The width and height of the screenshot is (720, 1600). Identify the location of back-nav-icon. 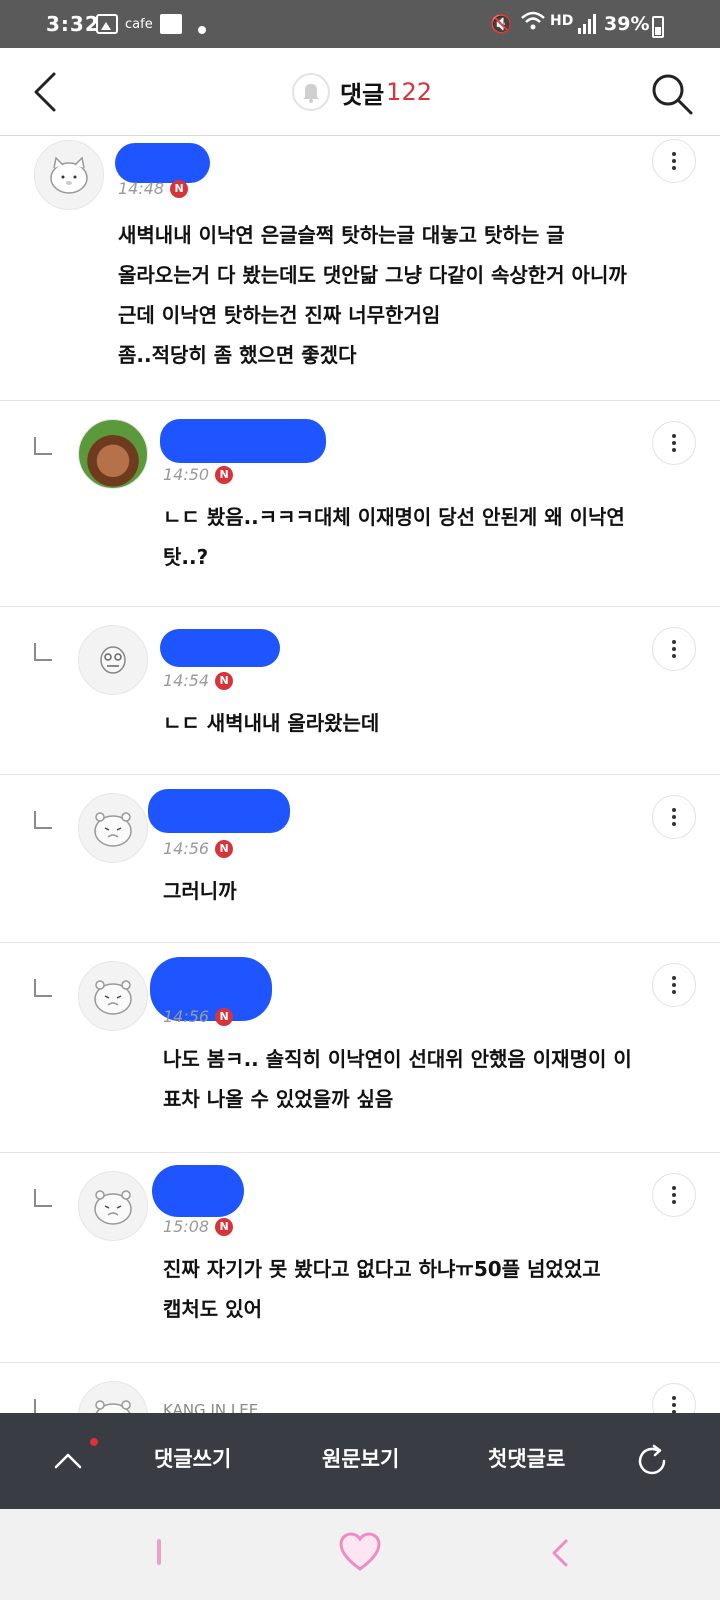
(560, 1553).